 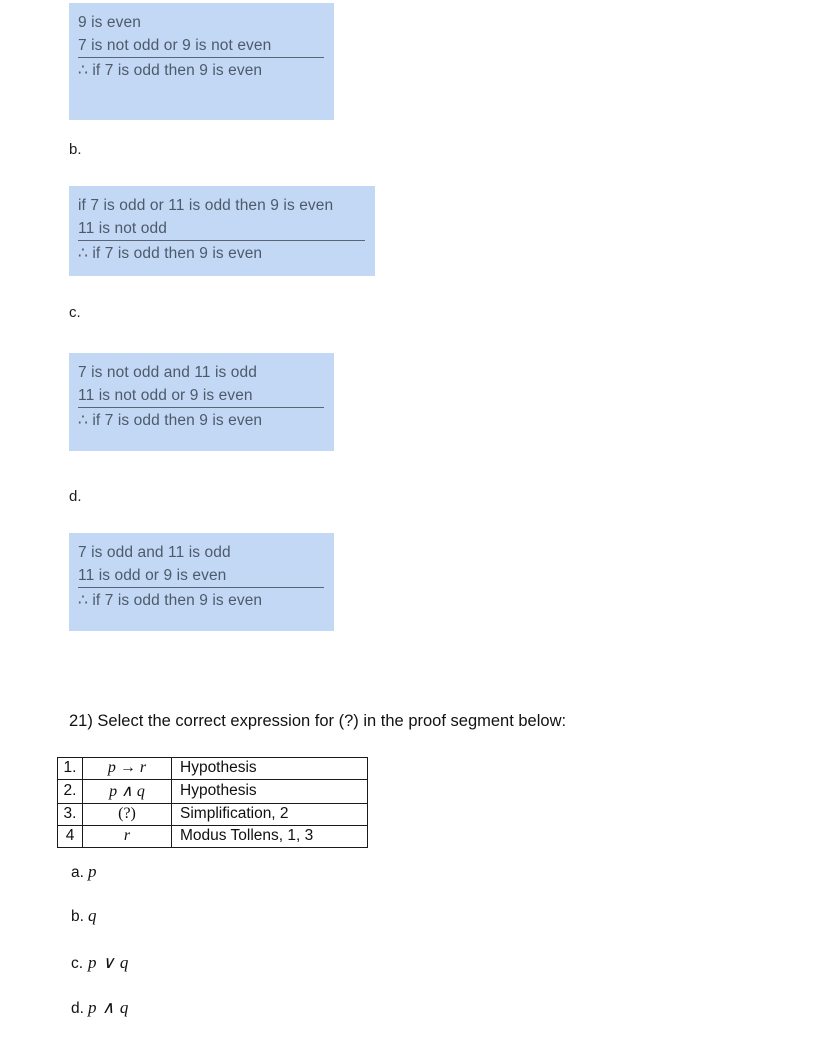 I want to click on argument-premise-1: if 7 is odd or 11 is odd then 9 is even, so click(x=206, y=205).